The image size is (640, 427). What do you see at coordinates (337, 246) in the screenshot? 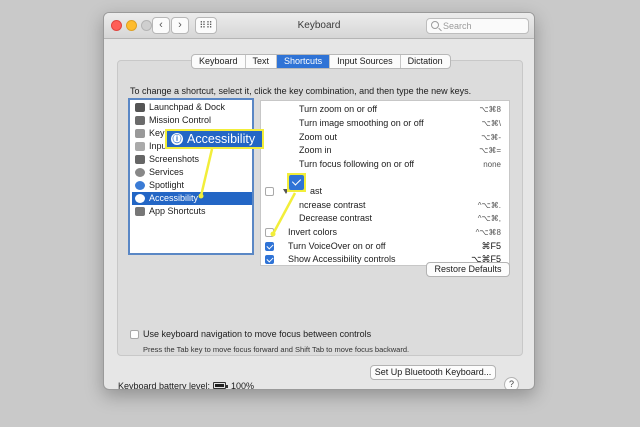
I see `shortcut-label: Turn VoiceOver on or off` at bounding box center [337, 246].